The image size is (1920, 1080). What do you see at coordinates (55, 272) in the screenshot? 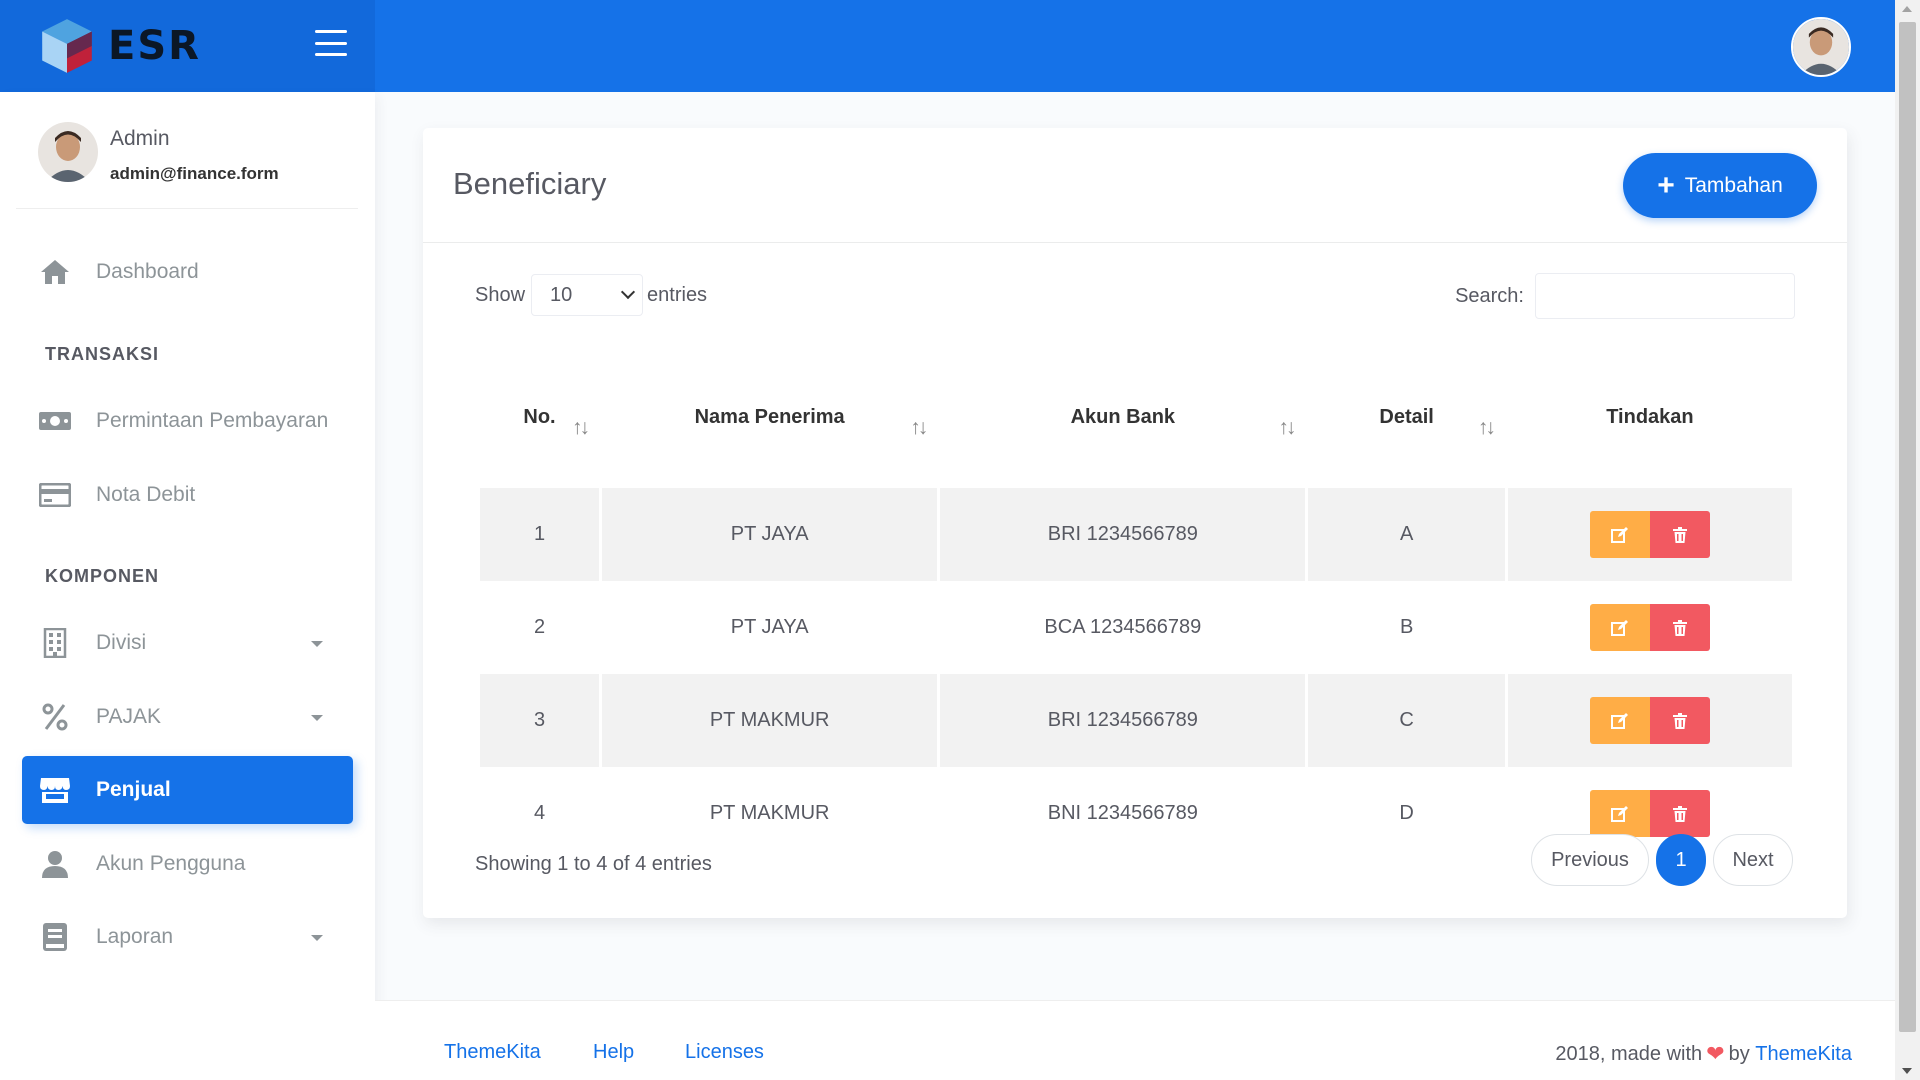
I see `home-icon` at bounding box center [55, 272].